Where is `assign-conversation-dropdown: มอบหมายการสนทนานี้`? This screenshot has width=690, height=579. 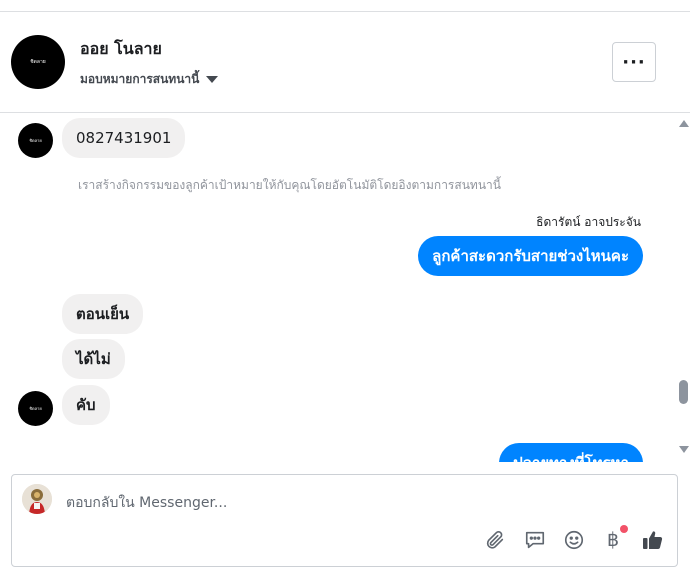
assign-conversation-dropdown: มอบหมายการสนทนานี้ is located at coordinates (149, 79).